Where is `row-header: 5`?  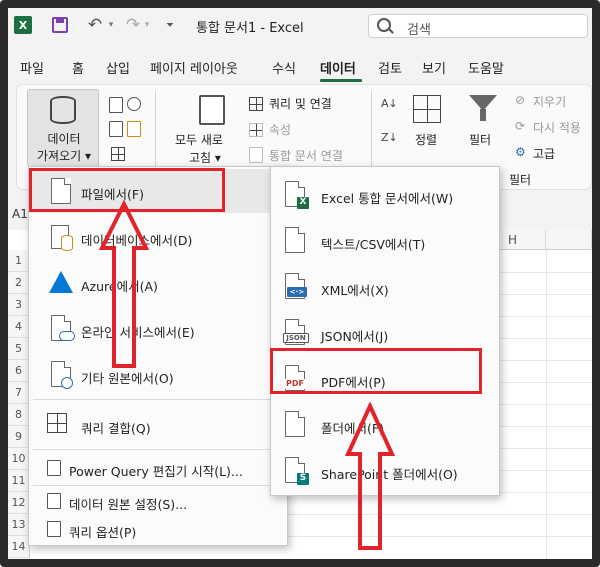
row-header: 5 is located at coordinates (19, 349).